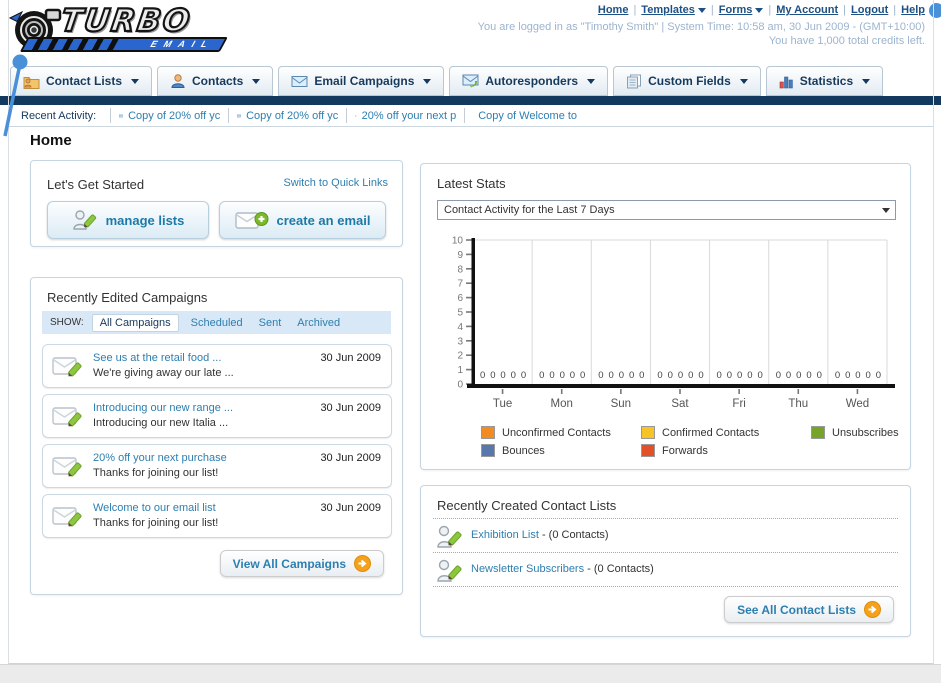 This screenshot has width=941, height=683. What do you see at coordinates (135, 322) in the screenshot?
I see `filter-all-campaigns: All Campaigns` at bounding box center [135, 322].